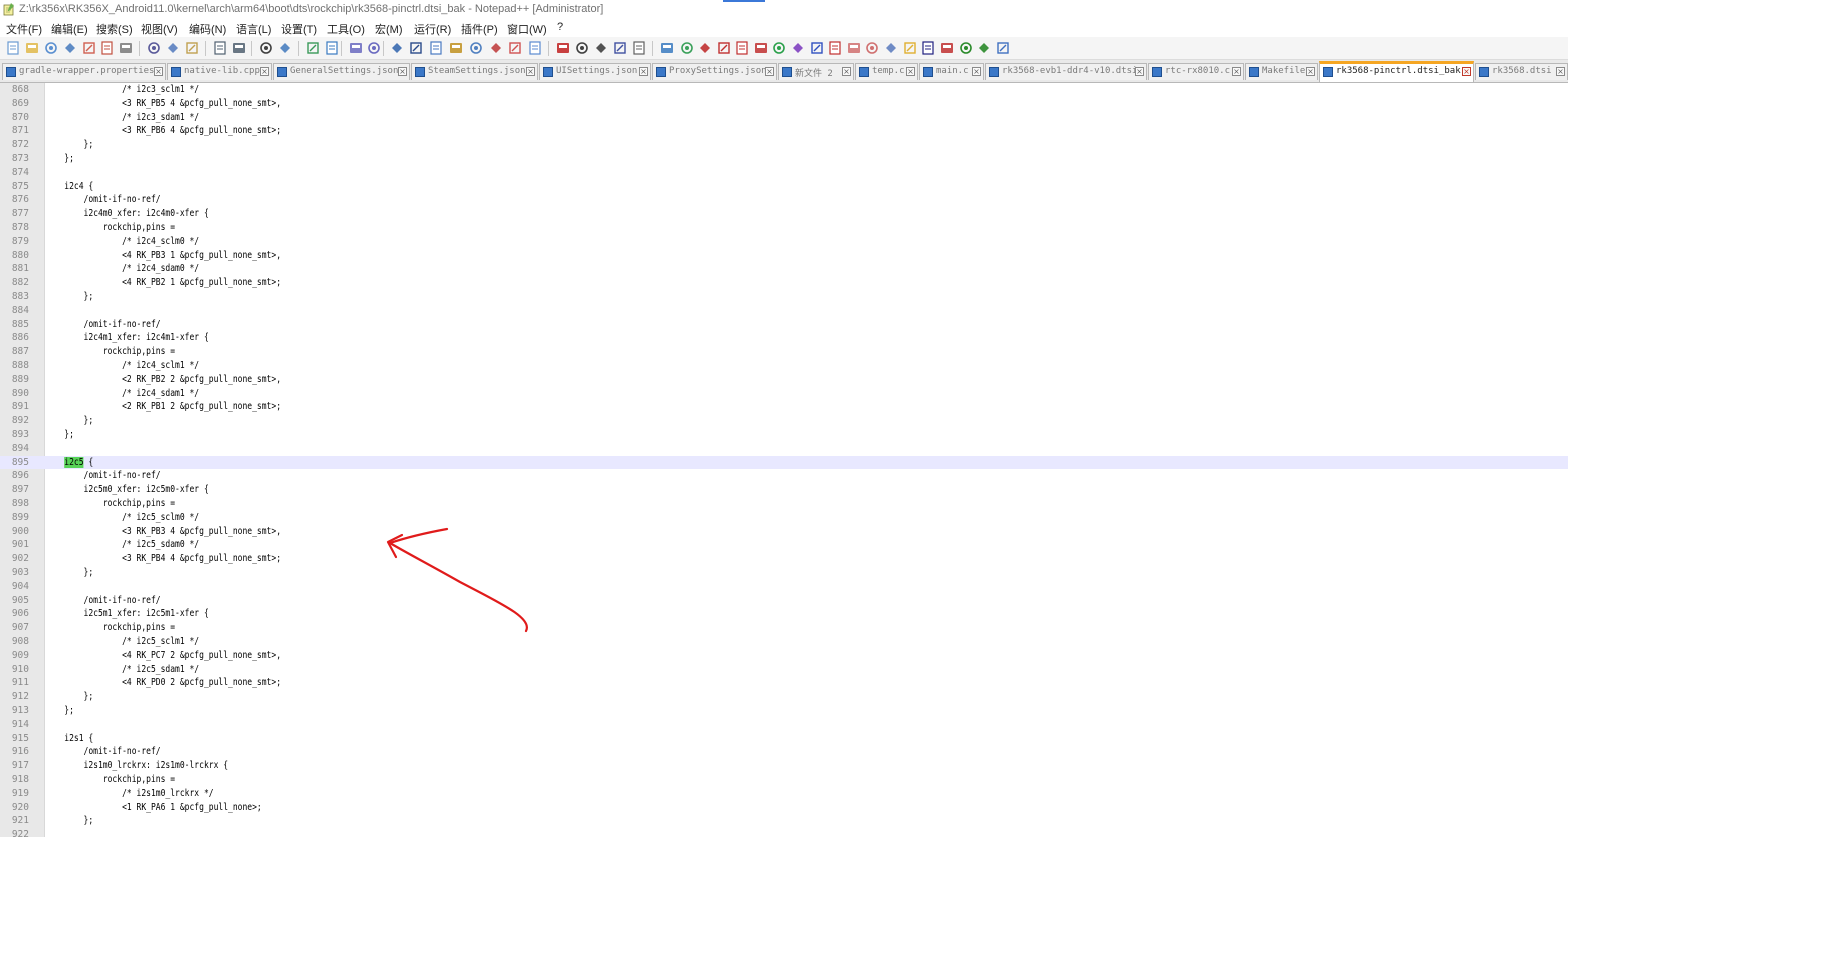  I want to click on code-line: 880 <4 RK_PB3 1 &pcfg_pull_none_smt>,, so click(784, 256).